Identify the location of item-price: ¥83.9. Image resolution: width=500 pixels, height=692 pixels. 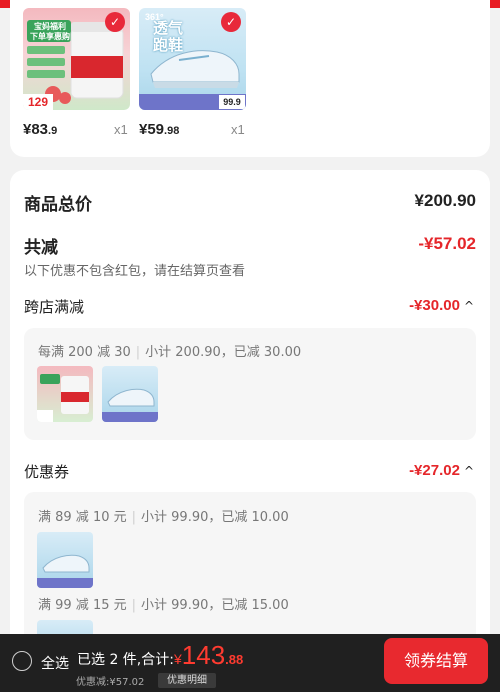
(40, 130).